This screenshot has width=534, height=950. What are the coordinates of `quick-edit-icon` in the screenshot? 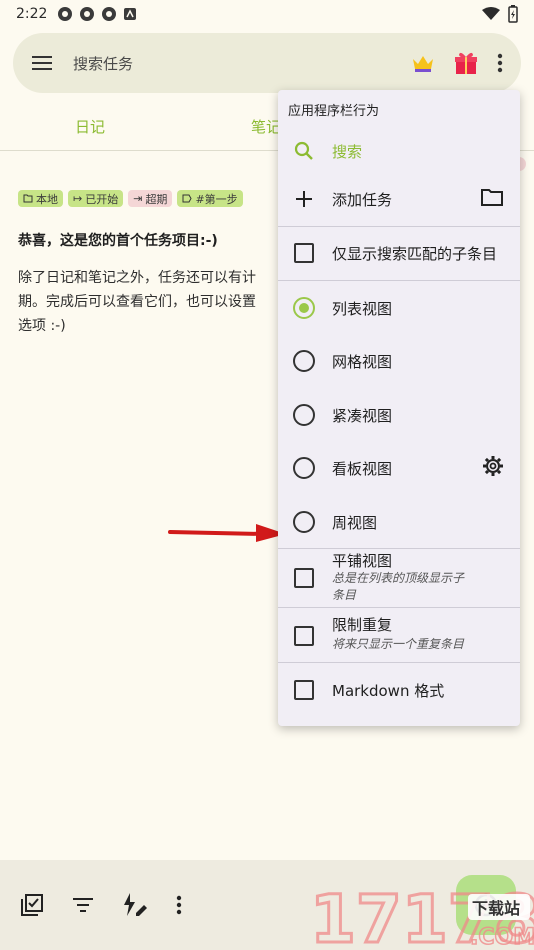 It's located at (135, 905).